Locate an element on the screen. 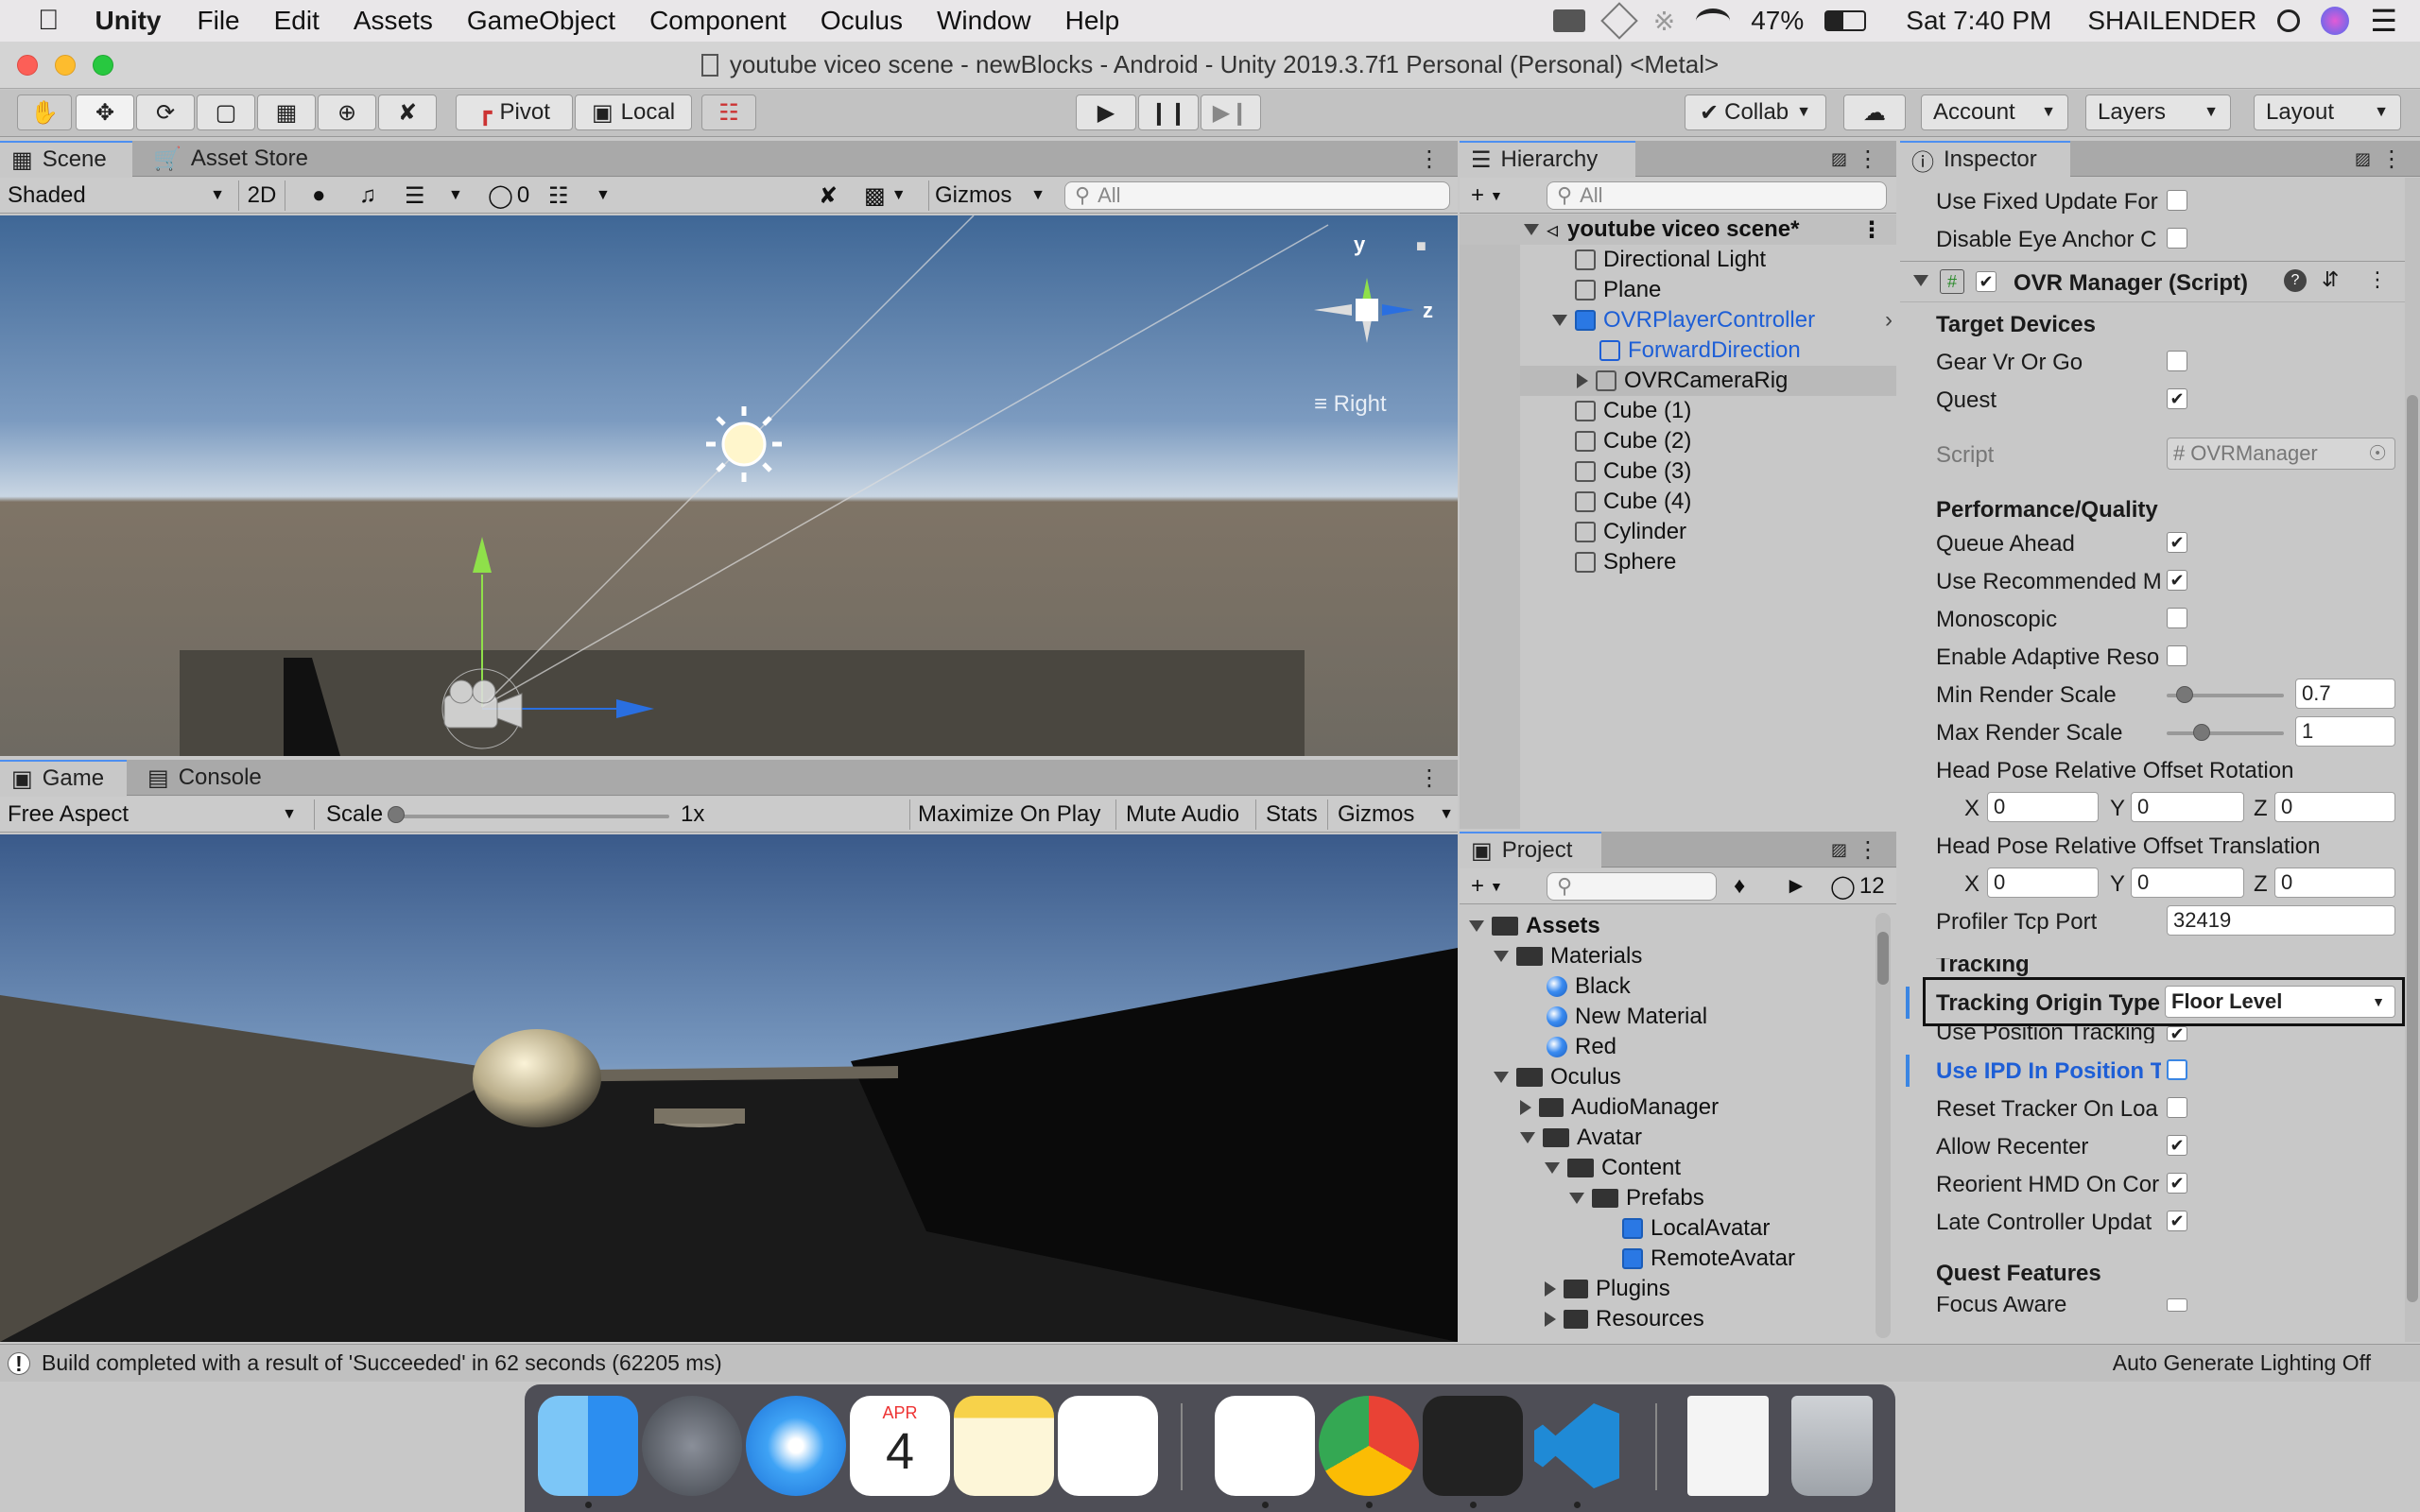 Image resolution: width=2420 pixels, height=1512 pixels. project-material-black: Black is located at coordinates (1589, 986).